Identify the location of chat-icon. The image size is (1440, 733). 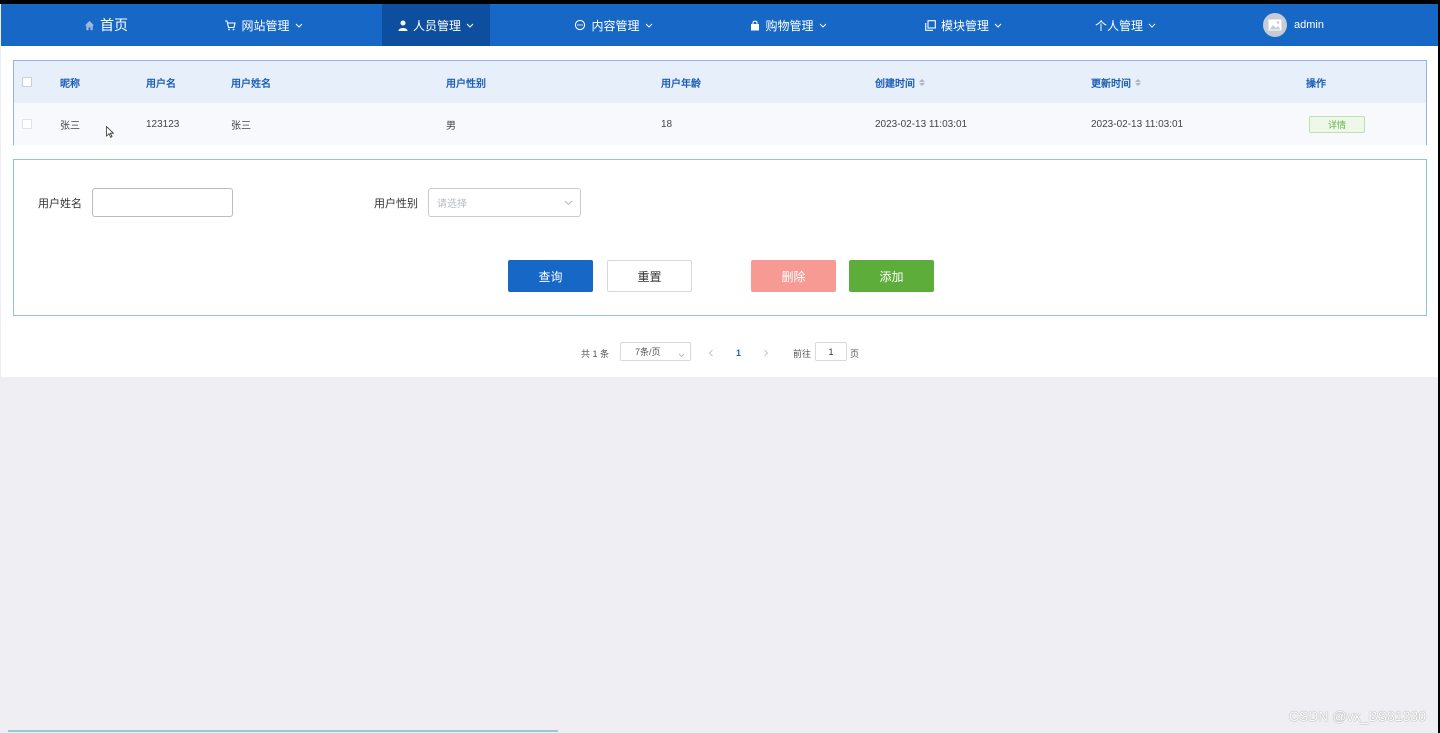
(580, 25).